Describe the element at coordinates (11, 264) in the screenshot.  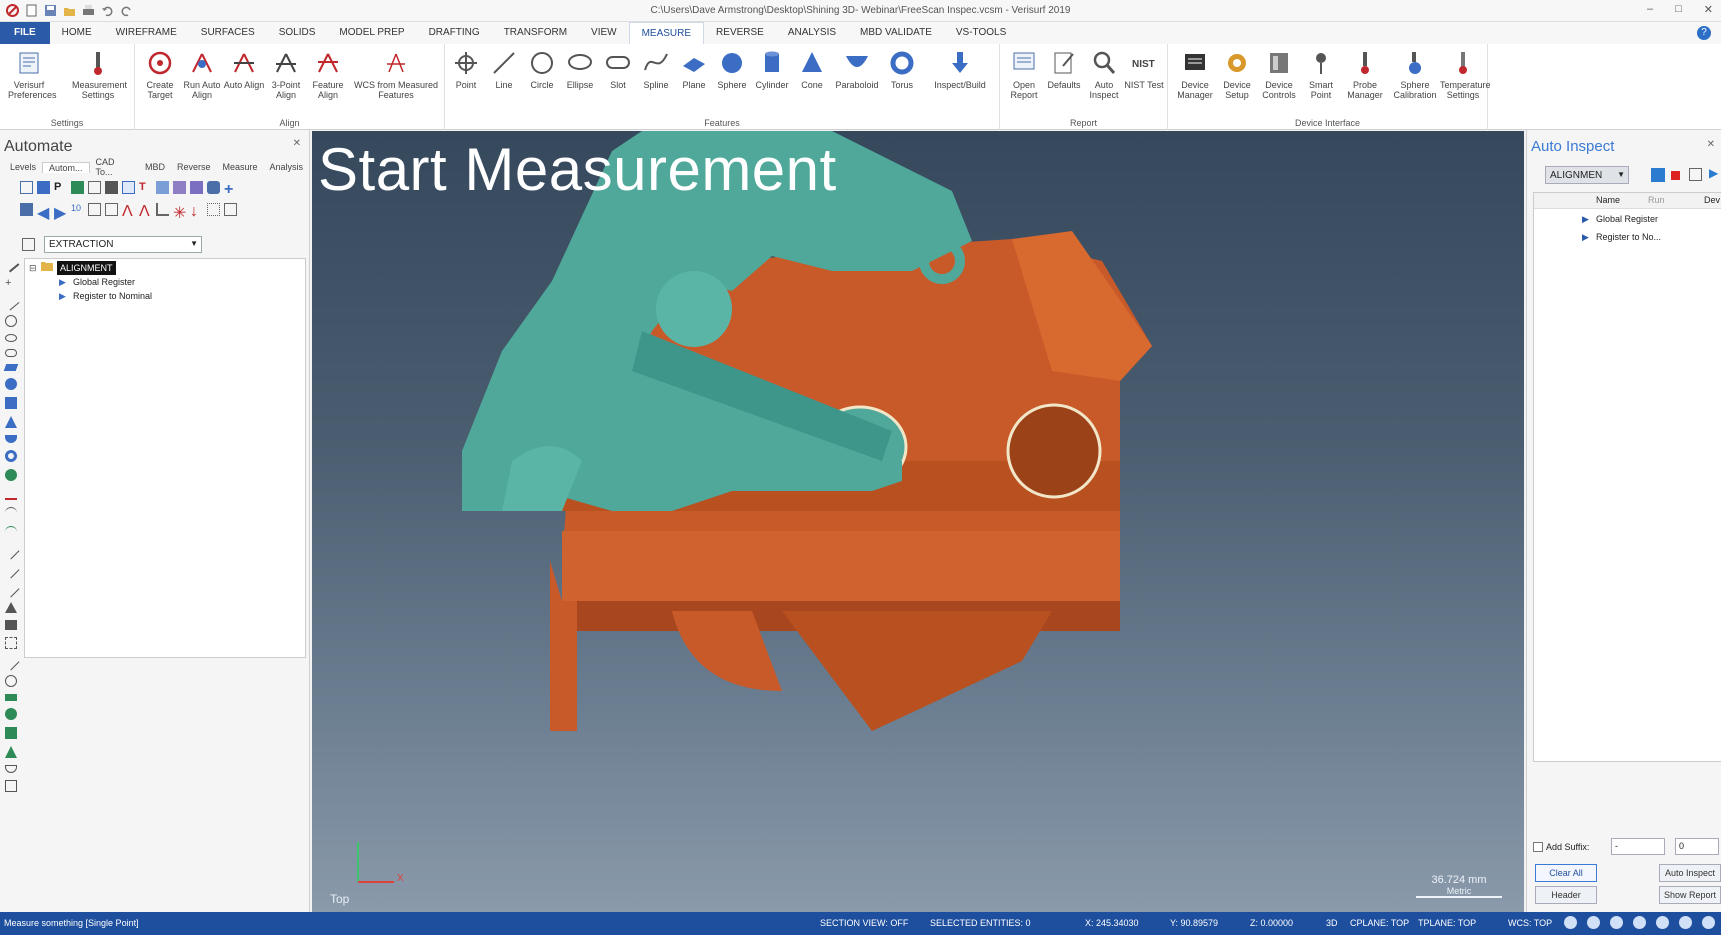
I see `pen-tool-icon` at that location.